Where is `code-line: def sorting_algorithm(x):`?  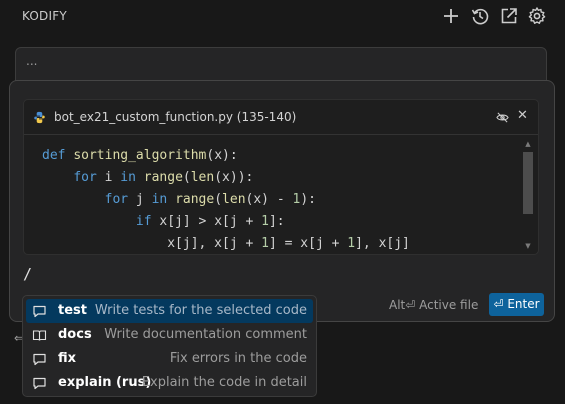
code-line: def sorting_algorithm(x): is located at coordinates (140, 155).